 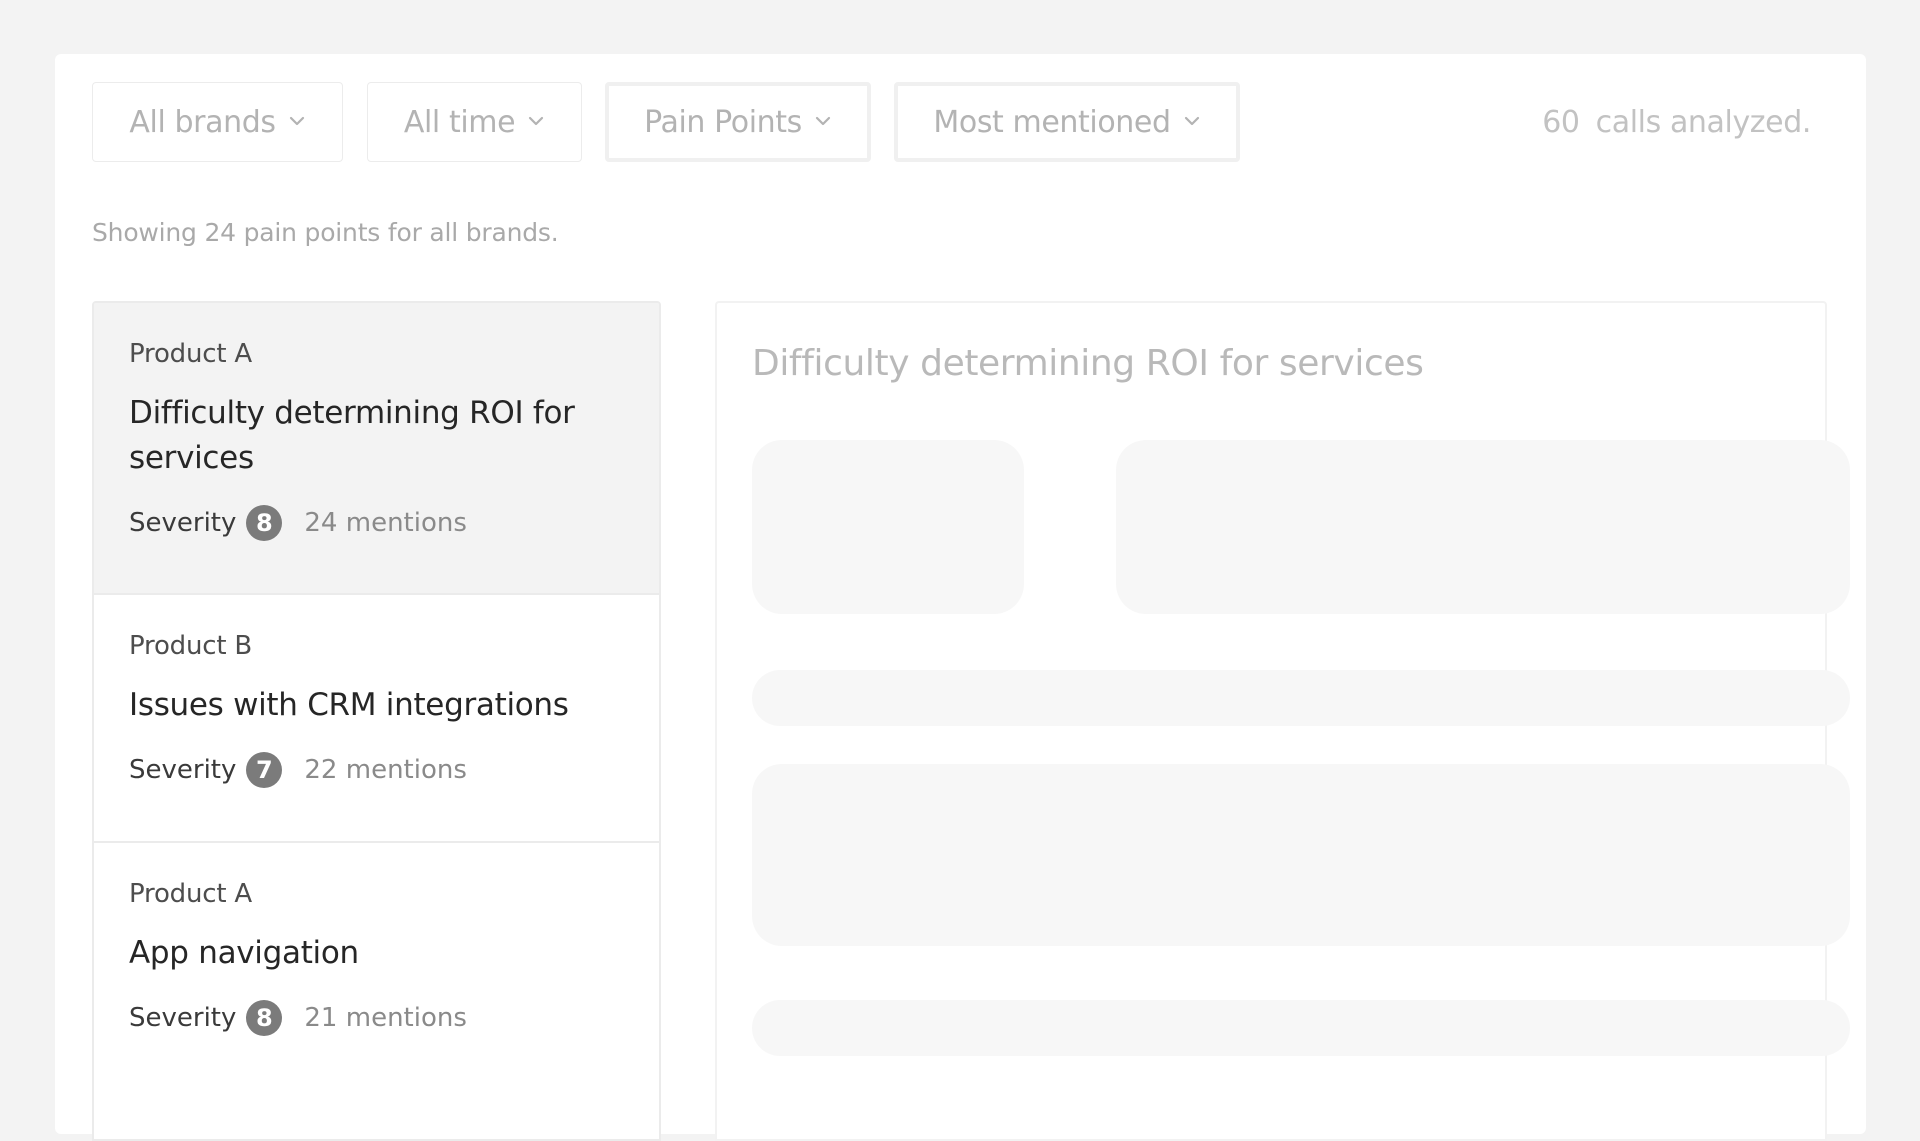 What do you see at coordinates (385, 770) in the screenshot?
I see `mentions-count: 22 mentions` at bounding box center [385, 770].